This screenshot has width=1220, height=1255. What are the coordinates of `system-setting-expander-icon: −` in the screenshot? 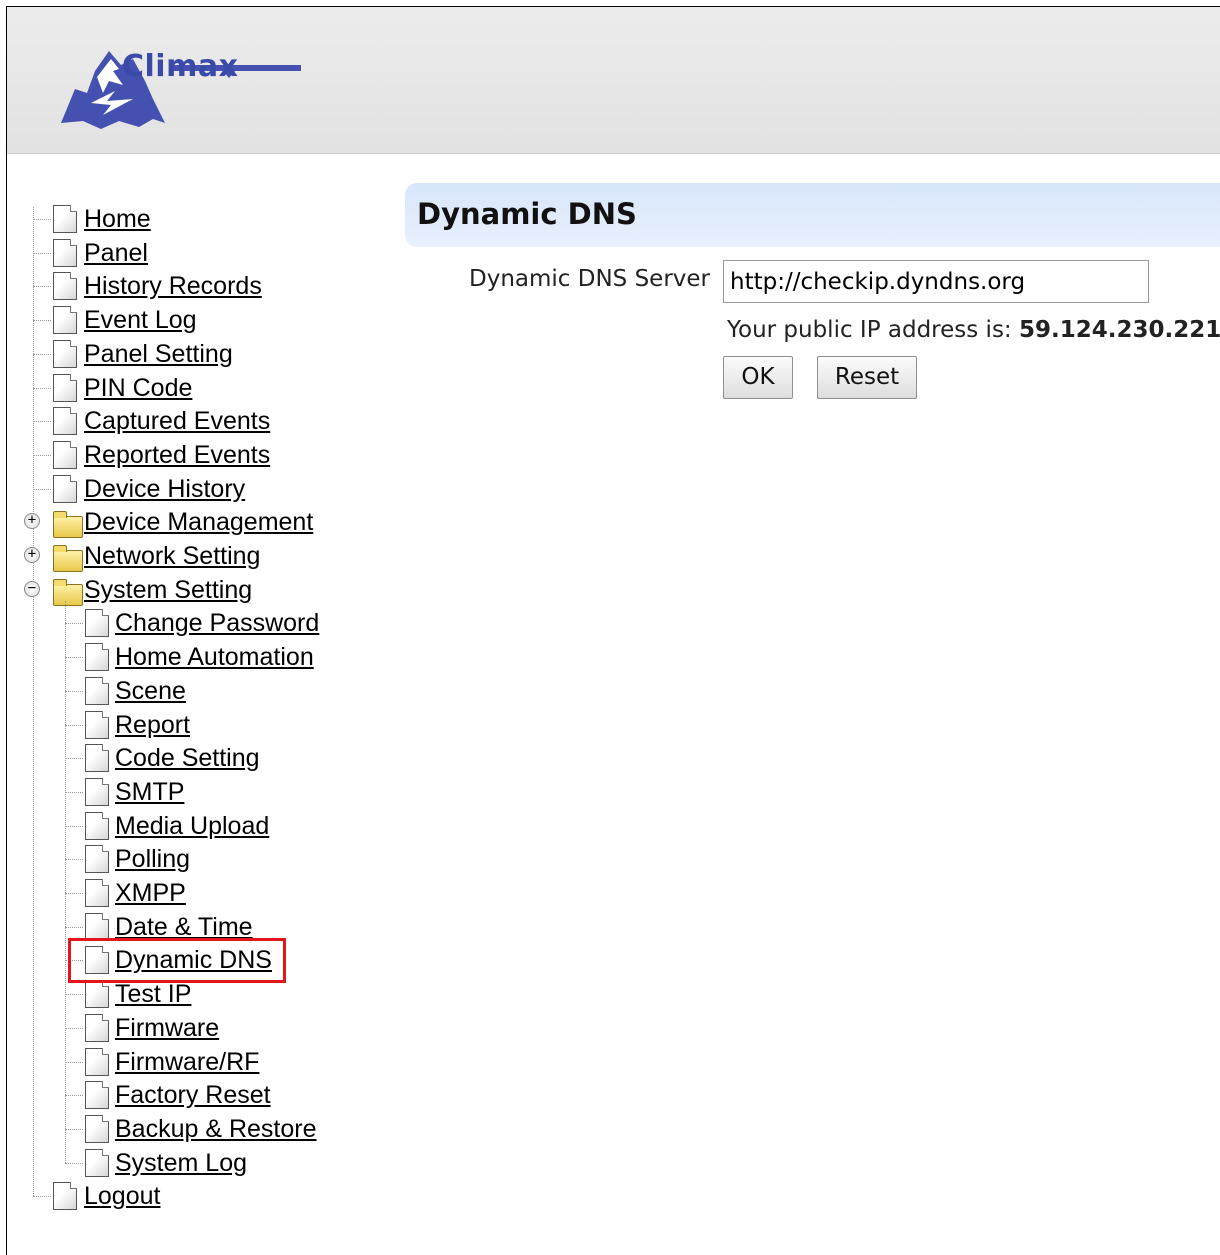 It's located at (32, 588).